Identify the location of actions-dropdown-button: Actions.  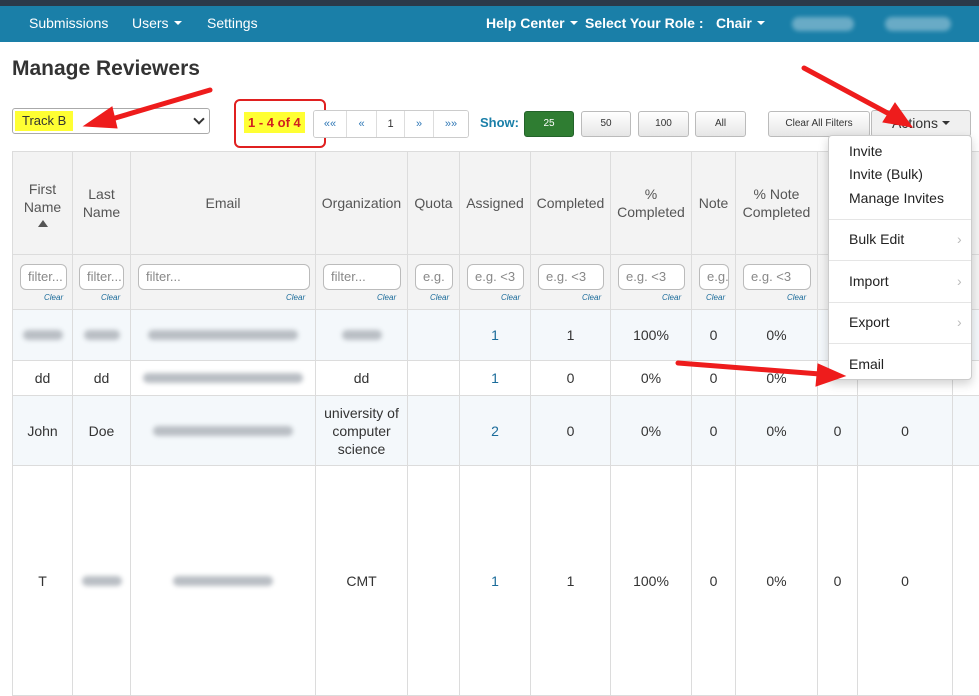
(921, 123).